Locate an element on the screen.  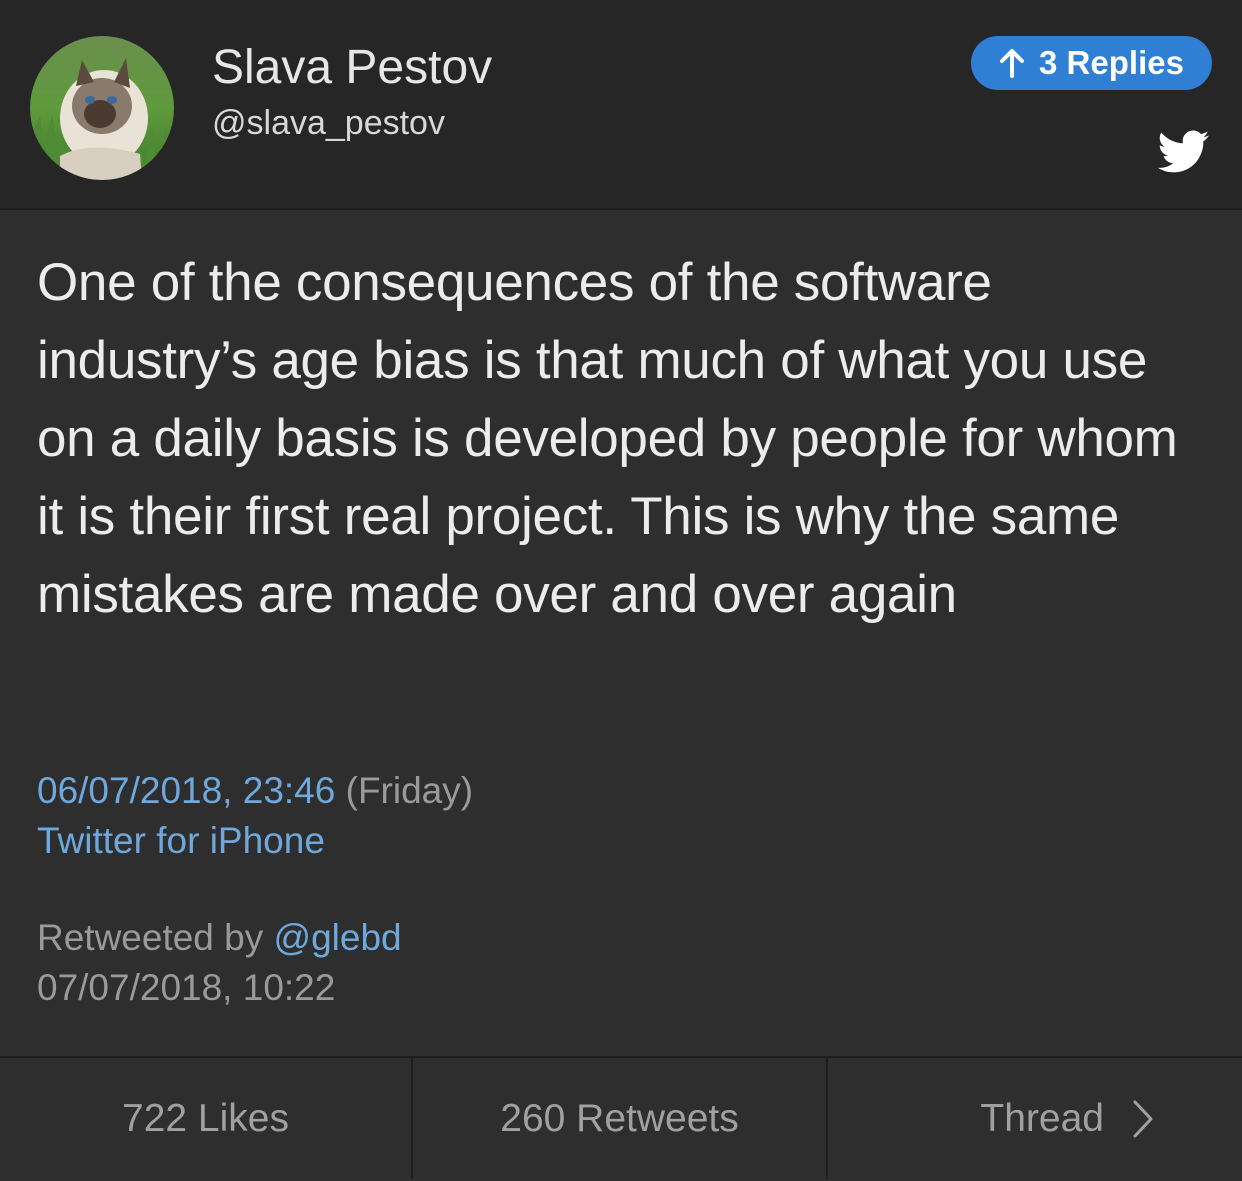
thread-label: Thread is located at coordinates (1042, 1118).